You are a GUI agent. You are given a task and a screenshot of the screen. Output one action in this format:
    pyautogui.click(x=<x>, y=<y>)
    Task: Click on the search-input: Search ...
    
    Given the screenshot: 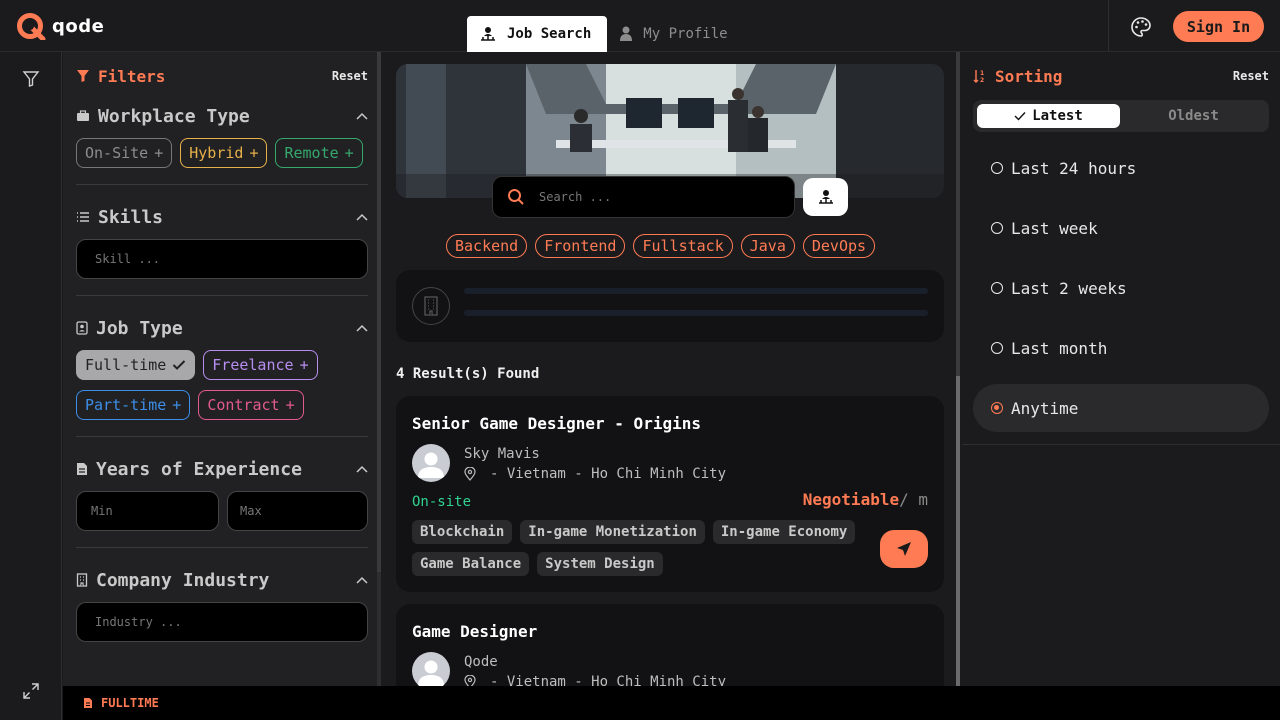 What is the action you would take?
    pyautogui.click(x=643, y=197)
    